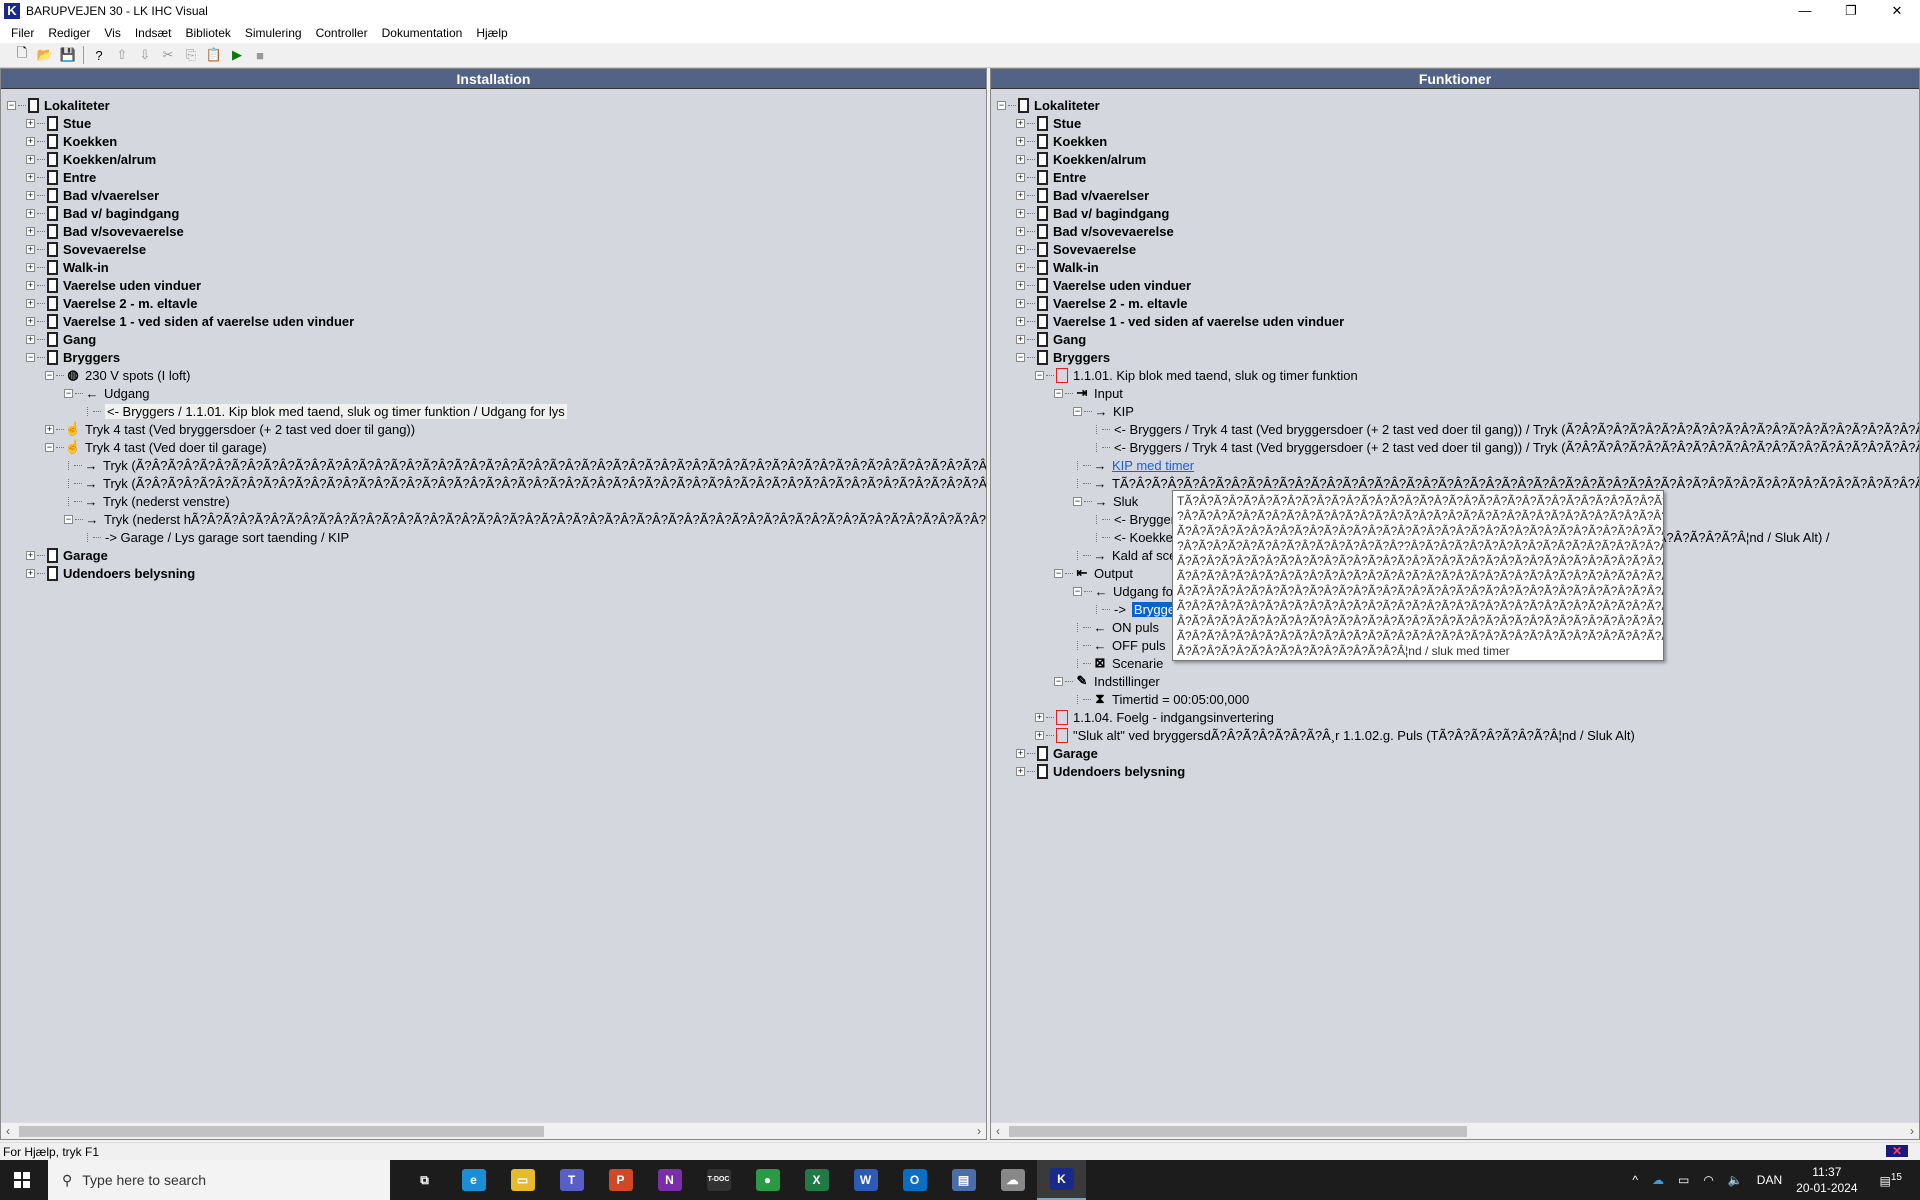  I want to click on tree-row: + Udendoers belysning, so click(1100, 771).